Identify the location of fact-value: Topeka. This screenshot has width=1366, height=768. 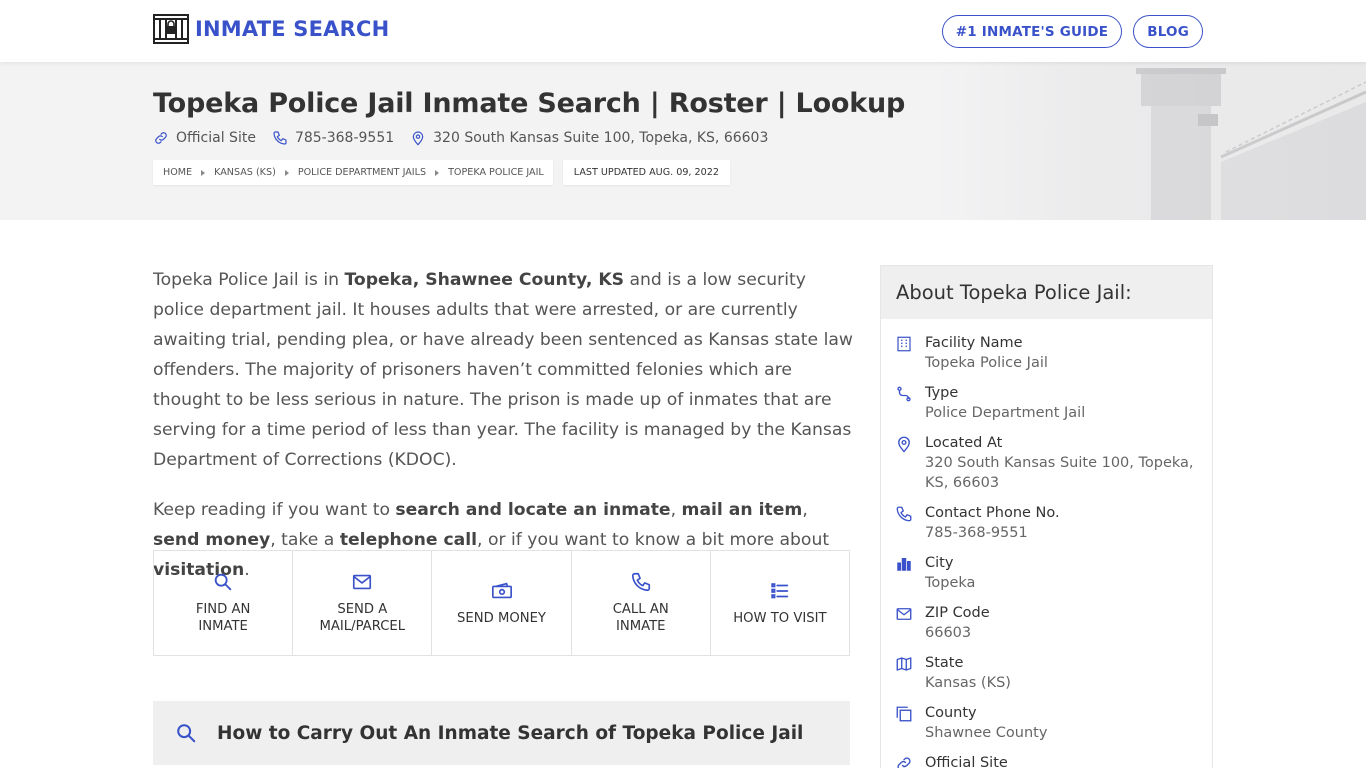
(950, 583).